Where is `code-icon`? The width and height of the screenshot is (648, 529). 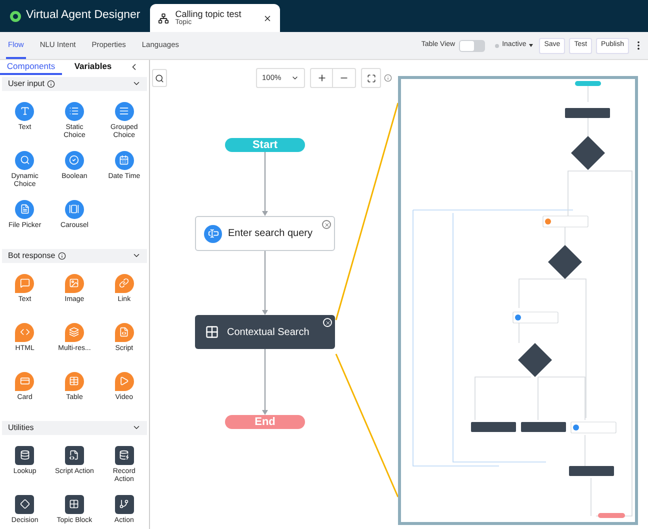
code-icon is located at coordinates (24, 332).